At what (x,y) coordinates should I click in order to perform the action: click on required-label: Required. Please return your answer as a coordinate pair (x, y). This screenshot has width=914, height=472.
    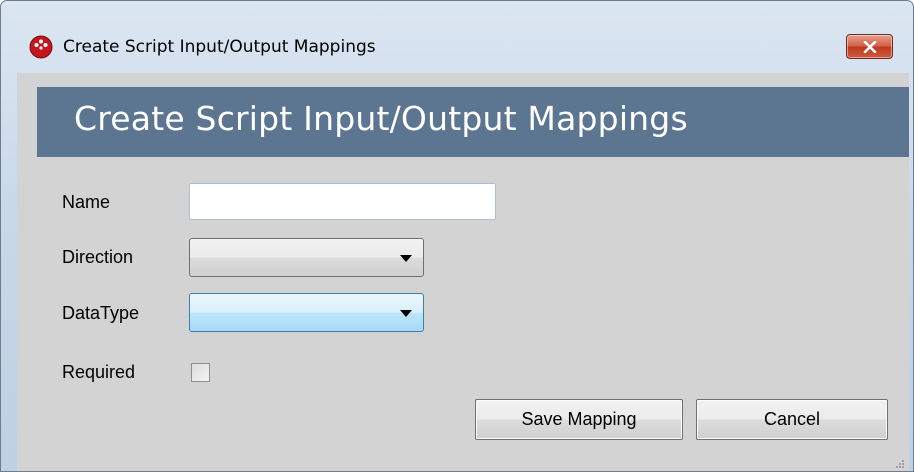
    Looking at the image, I should click on (99, 372).